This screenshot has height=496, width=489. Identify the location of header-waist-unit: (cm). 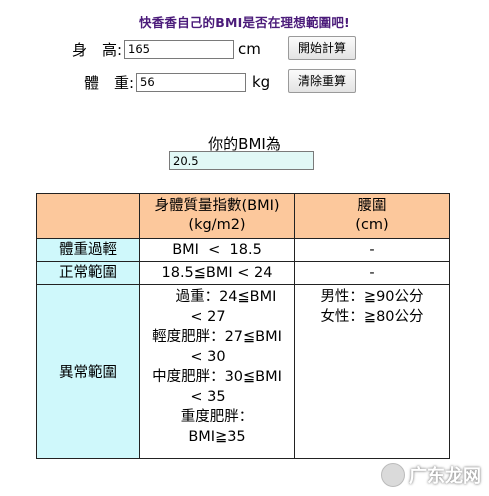
(372, 225).